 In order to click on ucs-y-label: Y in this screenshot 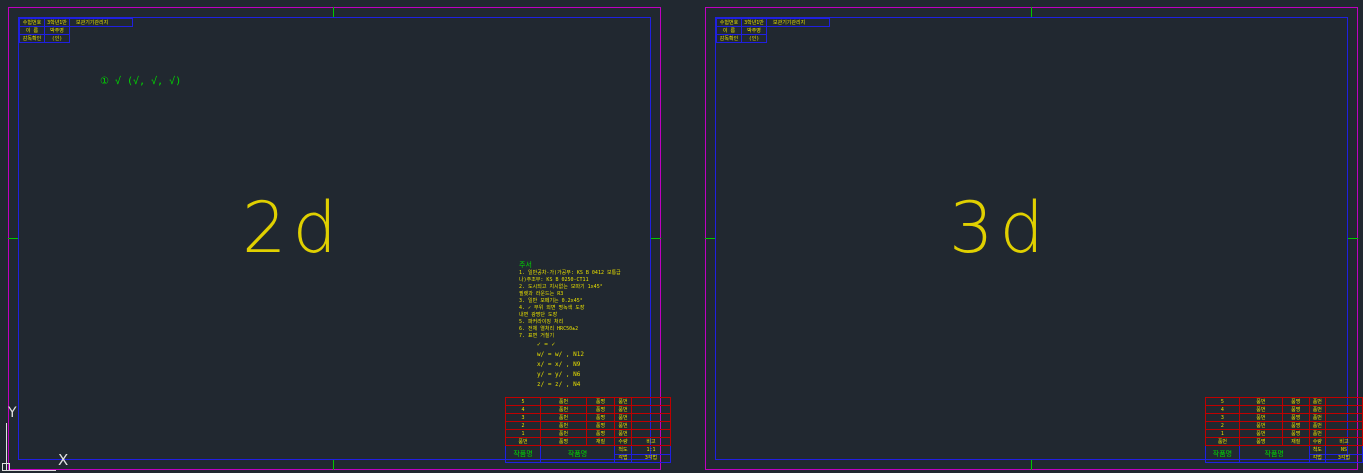, I will do `click(12, 413)`.